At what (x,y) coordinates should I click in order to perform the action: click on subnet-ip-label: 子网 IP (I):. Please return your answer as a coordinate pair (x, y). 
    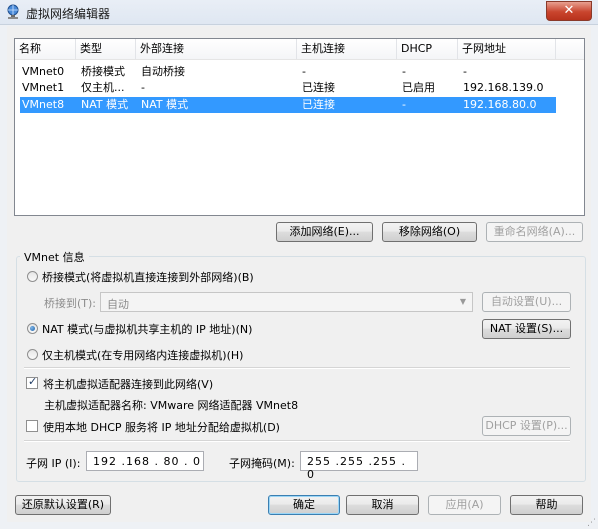
    Looking at the image, I should click on (53, 463).